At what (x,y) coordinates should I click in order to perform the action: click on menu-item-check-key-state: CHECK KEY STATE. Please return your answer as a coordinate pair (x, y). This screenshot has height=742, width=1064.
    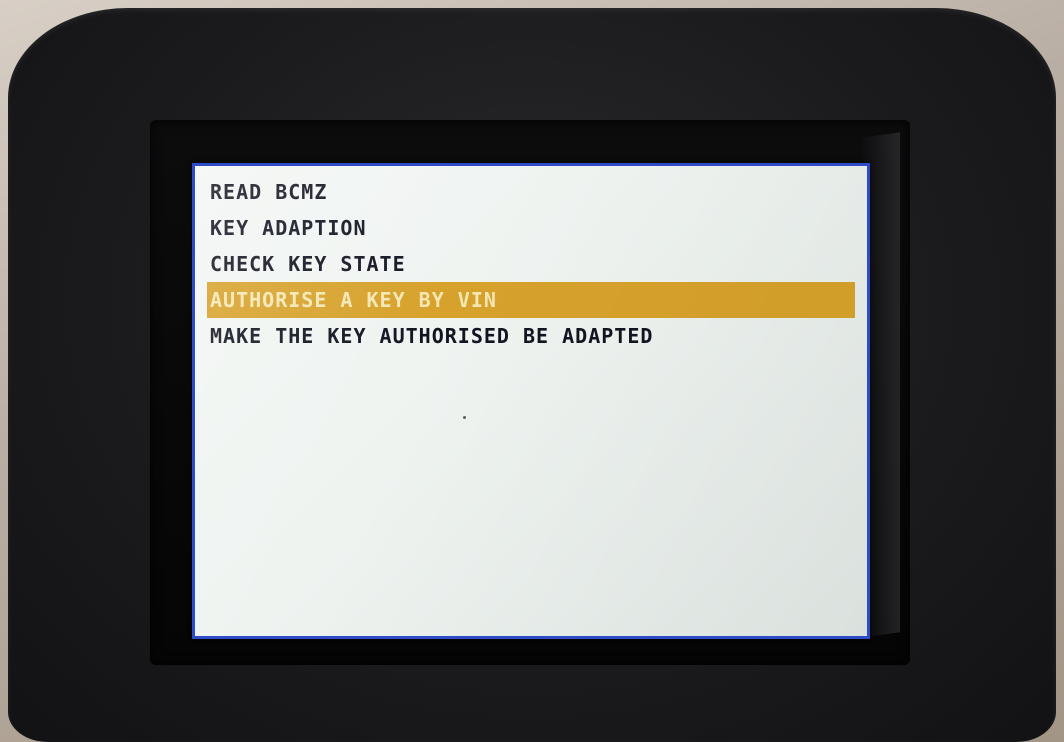
    Looking at the image, I should click on (531, 264).